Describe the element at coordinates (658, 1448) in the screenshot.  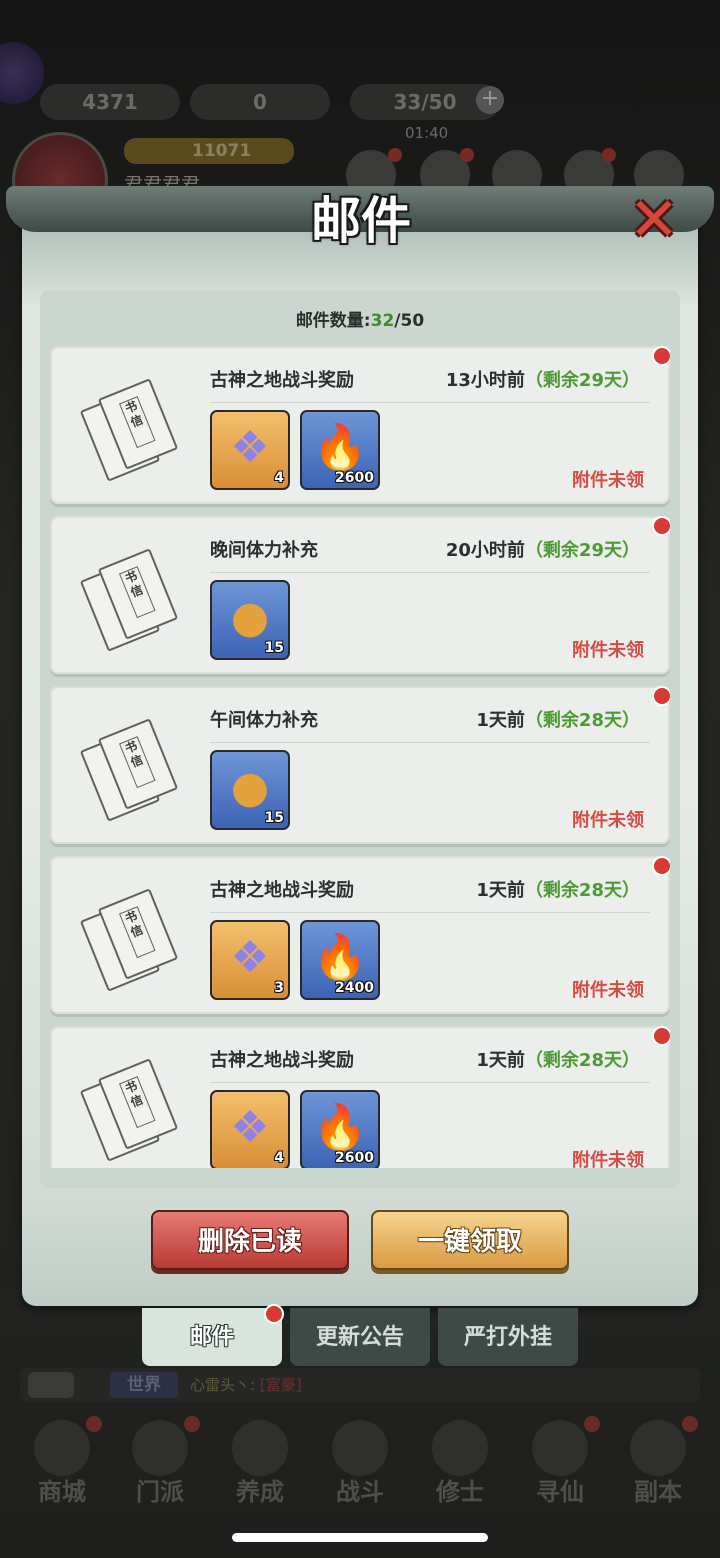
I see `dungeon-icon` at that location.